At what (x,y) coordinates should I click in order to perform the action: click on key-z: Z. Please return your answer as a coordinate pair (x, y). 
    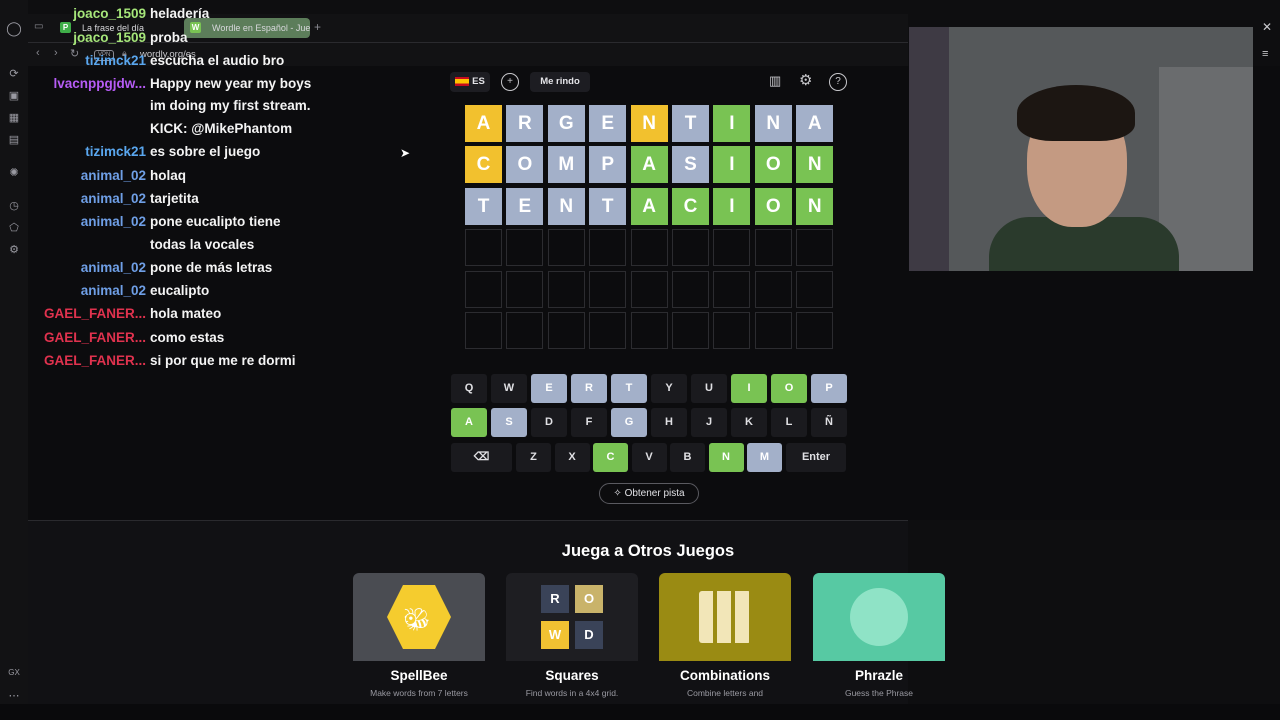
    Looking at the image, I should click on (533, 457).